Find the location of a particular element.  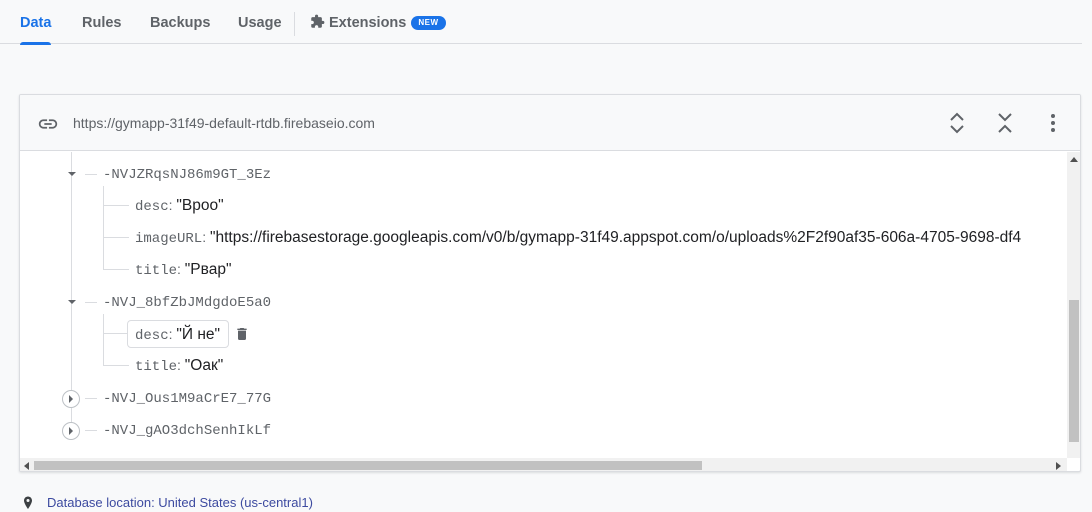

tree-node-key: -NVJ_Ous1M9aCrE7_77G is located at coordinates (187, 397).